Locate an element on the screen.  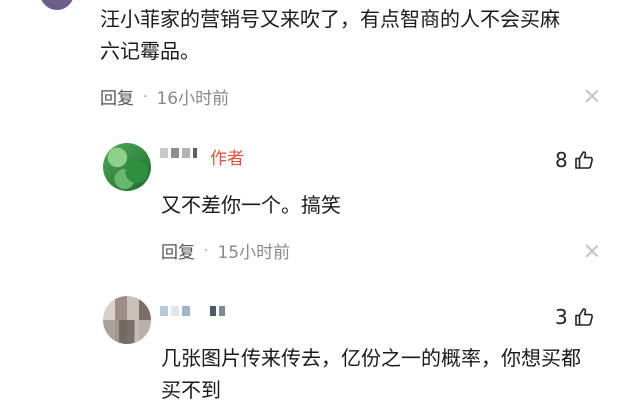
like-count: 8 is located at coordinates (561, 160).